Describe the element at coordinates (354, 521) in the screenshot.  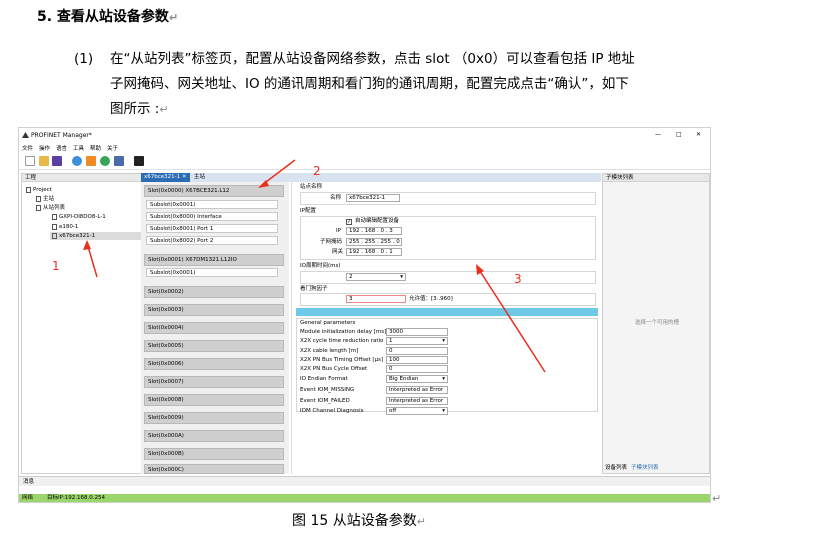
I see `figure-caption-text: 图 15 从站设备参数` at that location.